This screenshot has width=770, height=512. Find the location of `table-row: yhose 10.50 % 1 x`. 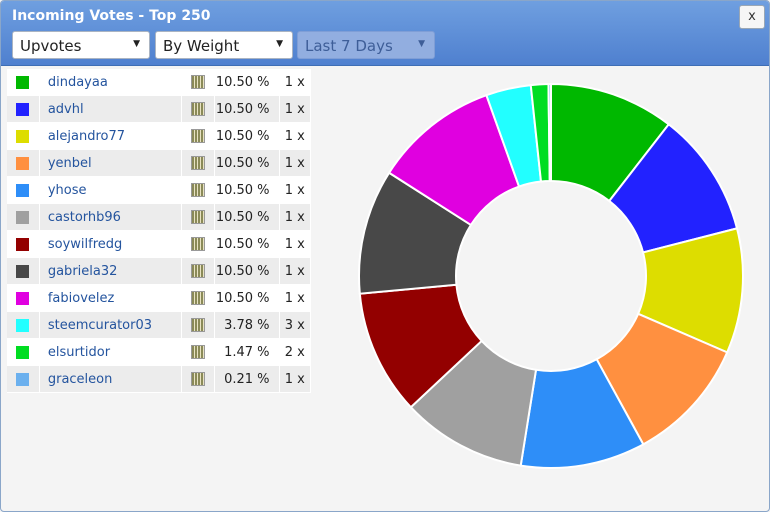

table-row: yhose 10.50 % 1 x is located at coordinates (159, 190).